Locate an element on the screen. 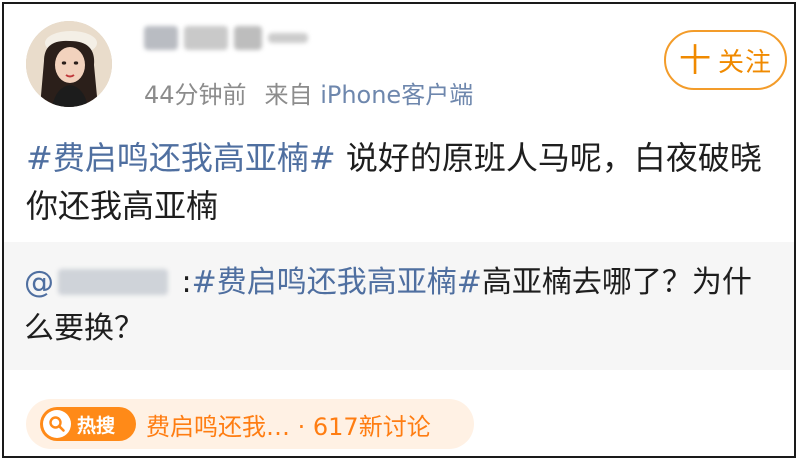 This screenshot has width=800, height=462. hot-search-pill: 热搜 费启鸣还我… · 617新讨论 is located at coordinates (250, 424).